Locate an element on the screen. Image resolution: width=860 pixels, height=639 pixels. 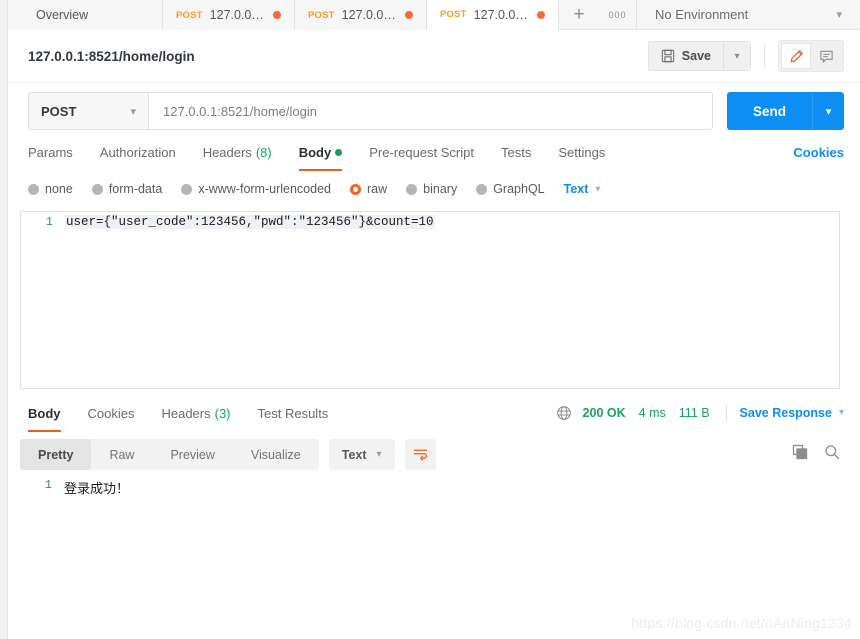
plus-icon: + is located at coordinates (579, 14).